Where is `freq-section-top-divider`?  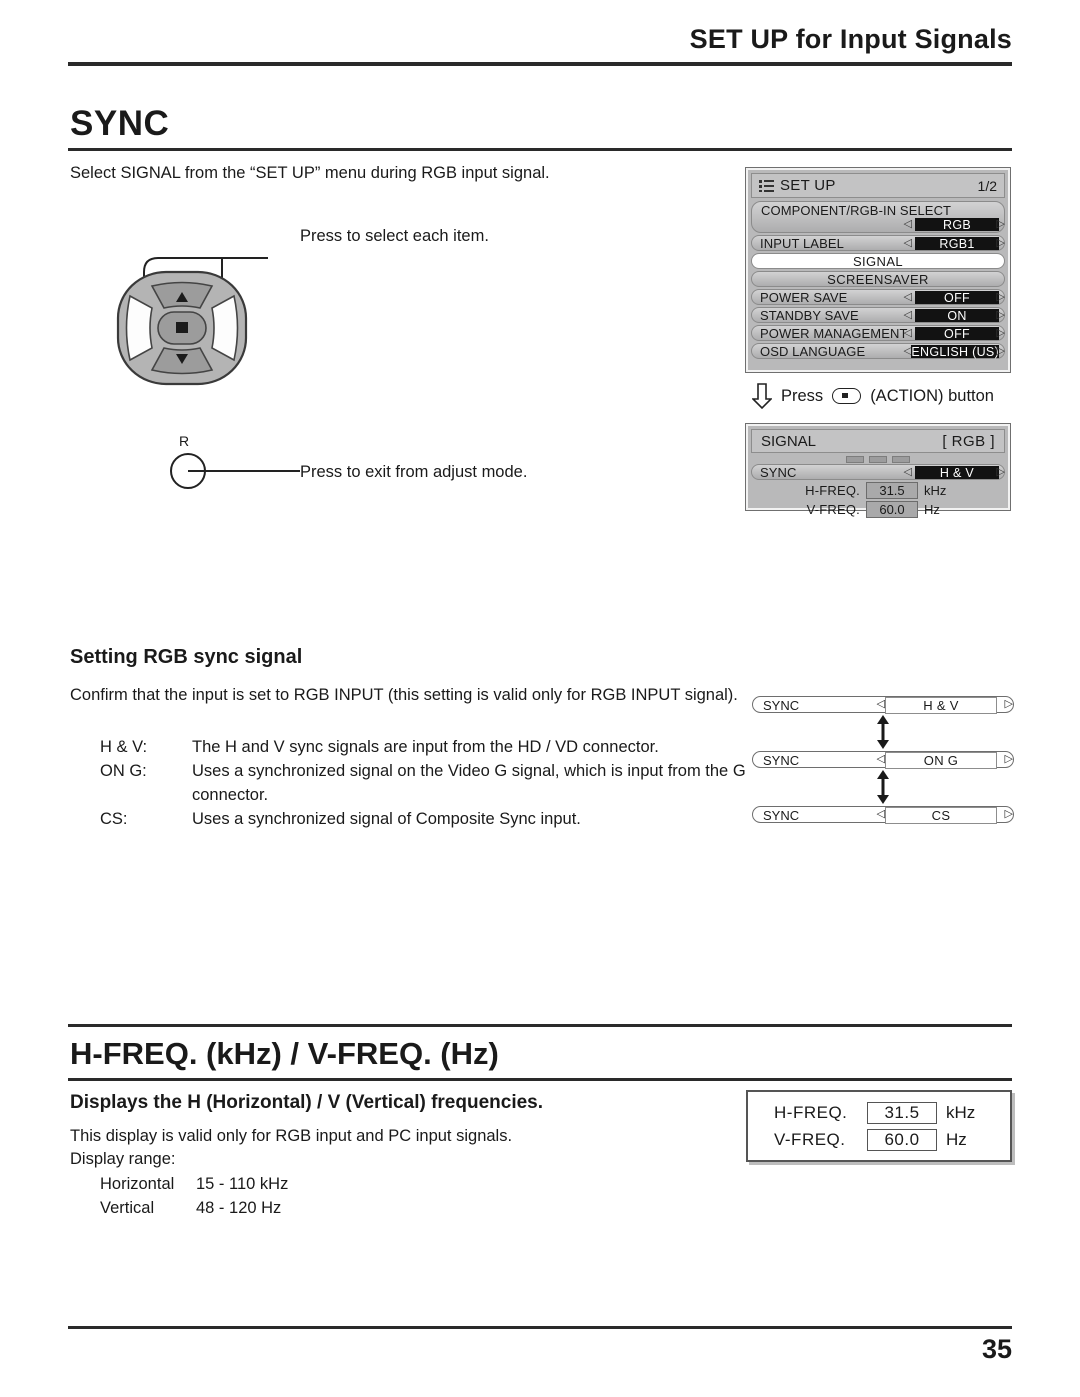 freq-section-top-divider is located at coordinates (540, 1025).